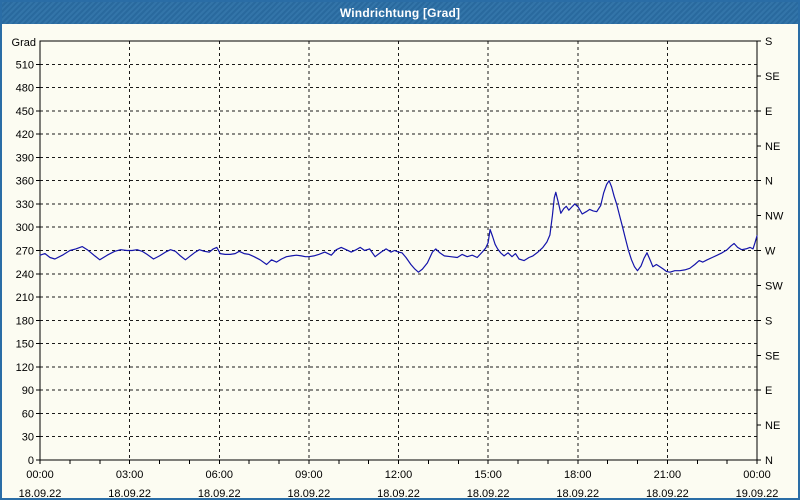  Describe the element at coordinates (774, 286) in the screenshot. I see `compass-label: SW` at that location.